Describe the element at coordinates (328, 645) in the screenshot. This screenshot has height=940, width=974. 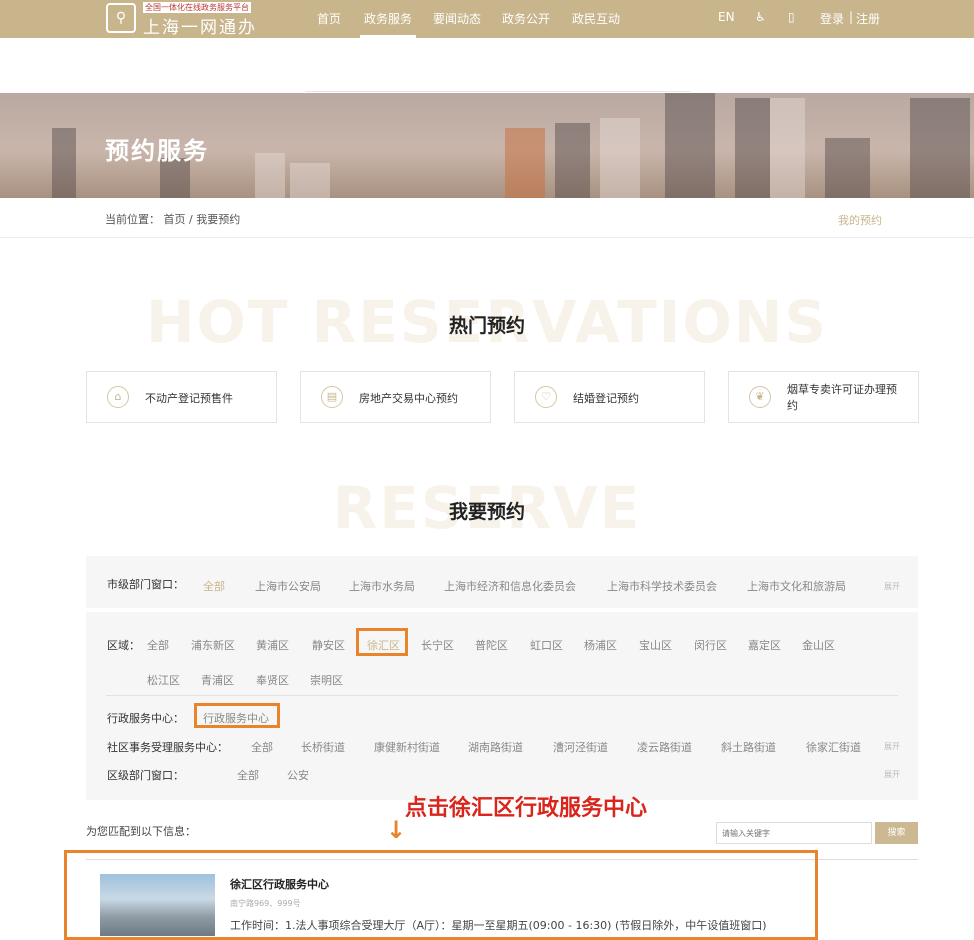
I see `filter-option: 静安区` at that location.